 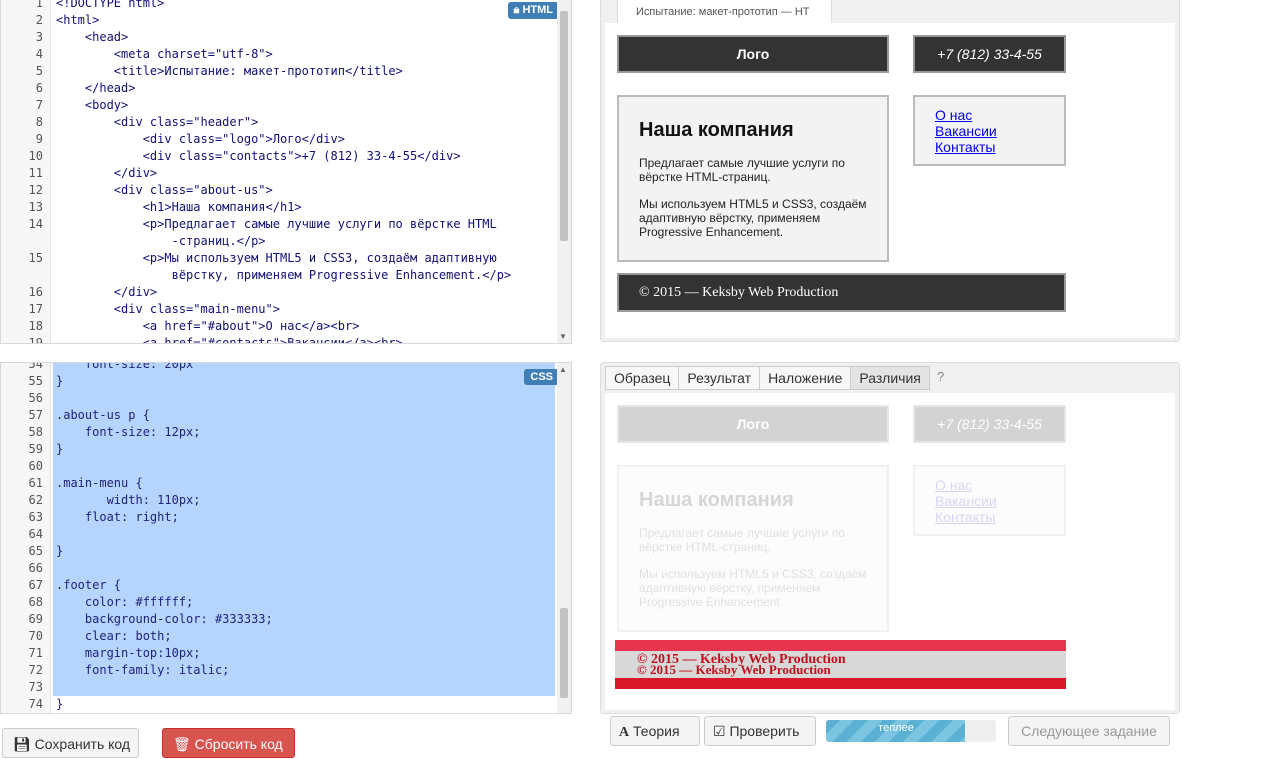 I want to click on code-line: 7 <body>, so click(x=279, y=105).